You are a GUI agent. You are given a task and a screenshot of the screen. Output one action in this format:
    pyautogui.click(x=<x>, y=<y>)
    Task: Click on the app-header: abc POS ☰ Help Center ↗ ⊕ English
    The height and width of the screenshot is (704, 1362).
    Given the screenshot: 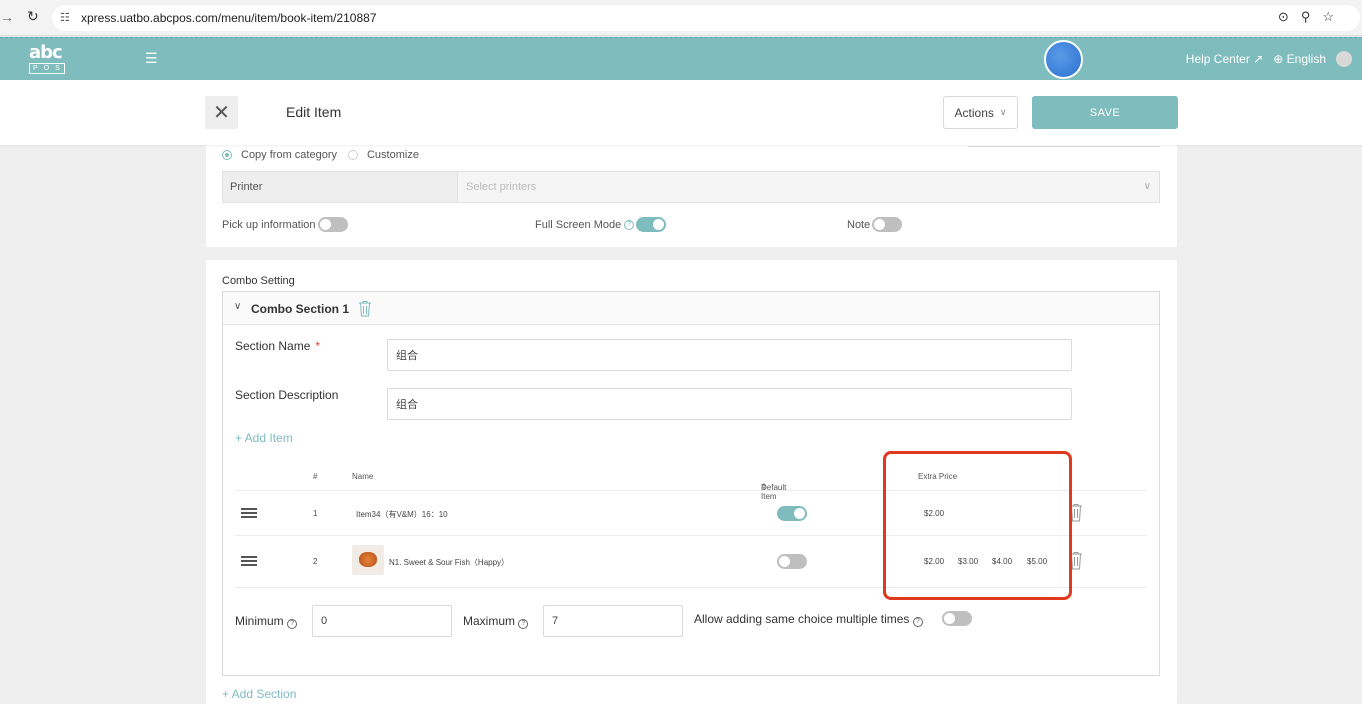 What is the action you would take?
    pyautogui.click(x=681, y=58)
    